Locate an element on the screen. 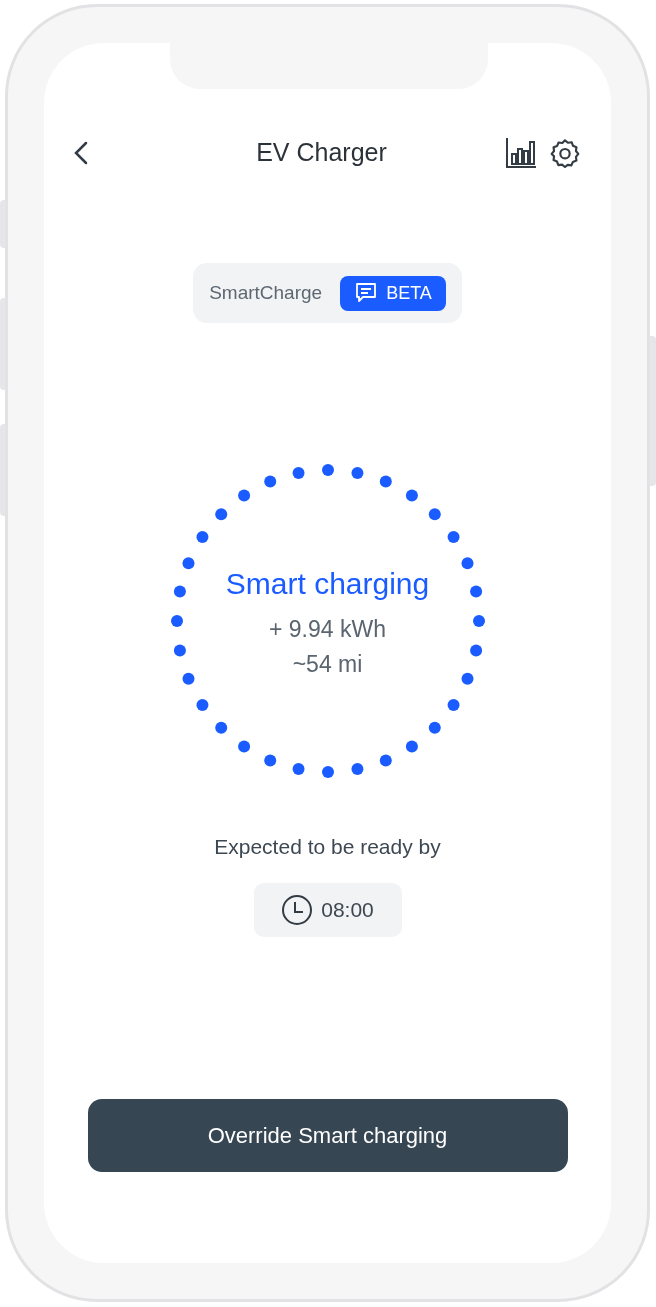 Image resolution: width=656 pixels, height=1307 pixels. screen-title: EV Charger is located at coordinates (321, 153).